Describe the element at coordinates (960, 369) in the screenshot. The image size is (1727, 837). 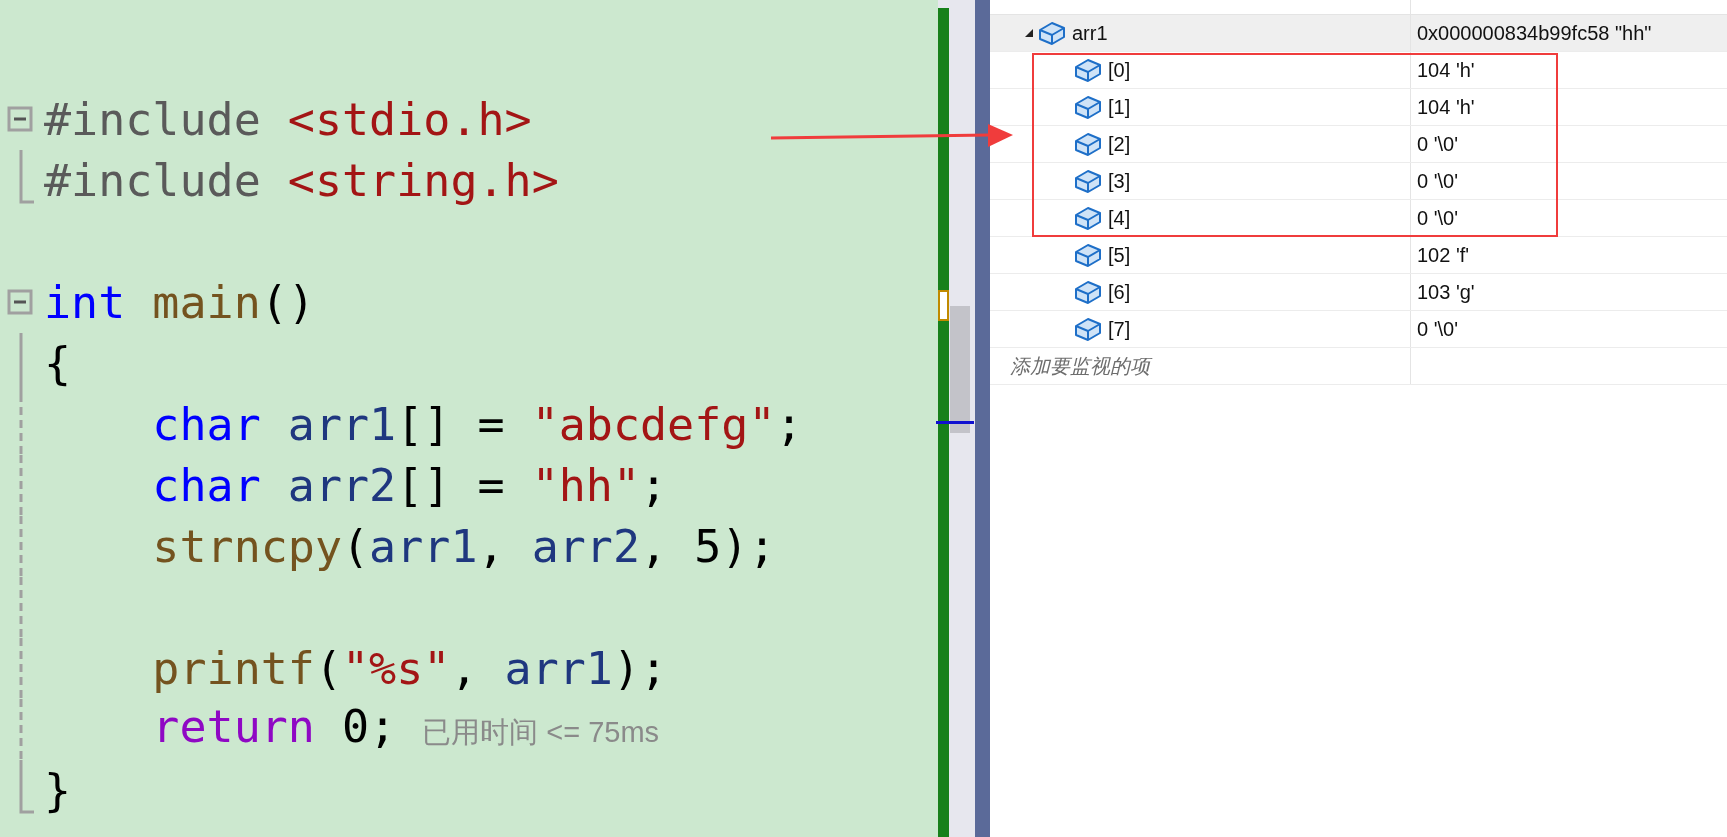
I see `scroll-thumb` at that location.